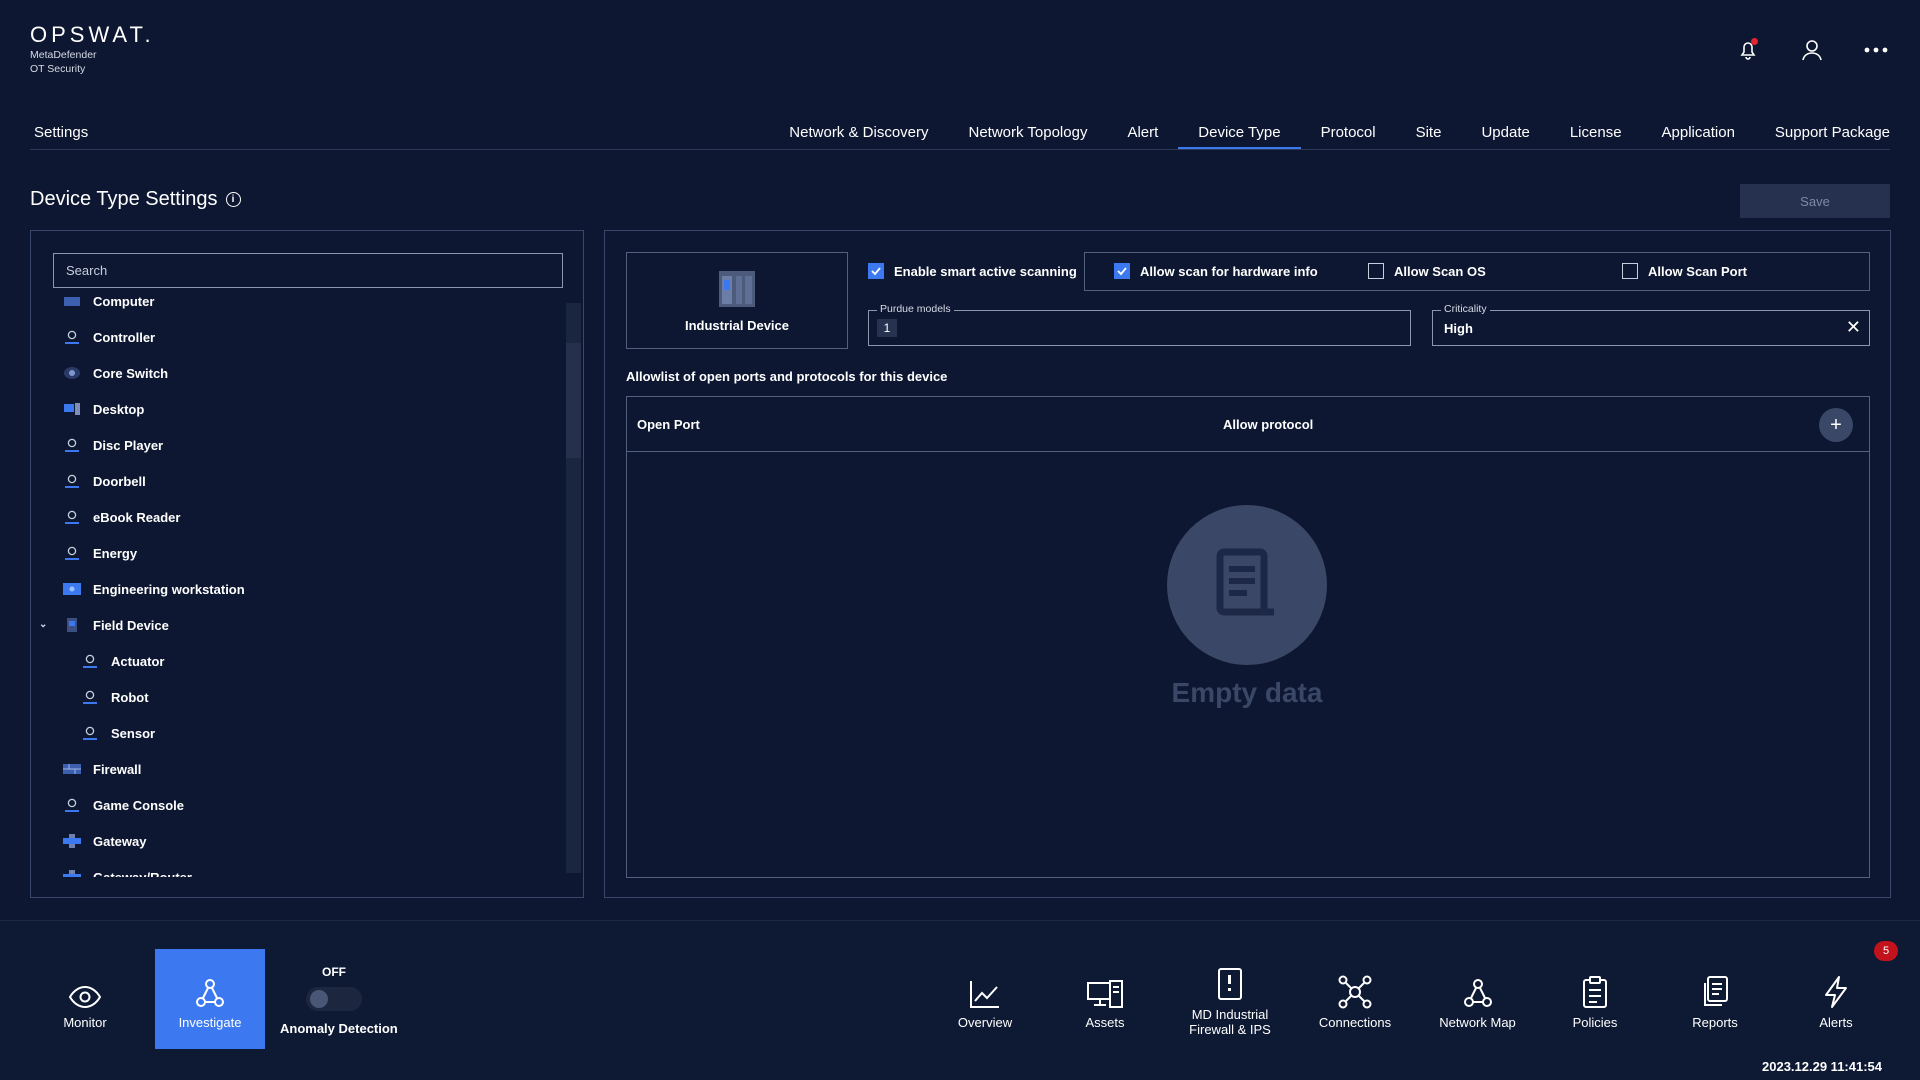 The width and height of the screenshot is (1920, 1080). I want to click on page-title: Device Type Settings i, so click(135, 199).